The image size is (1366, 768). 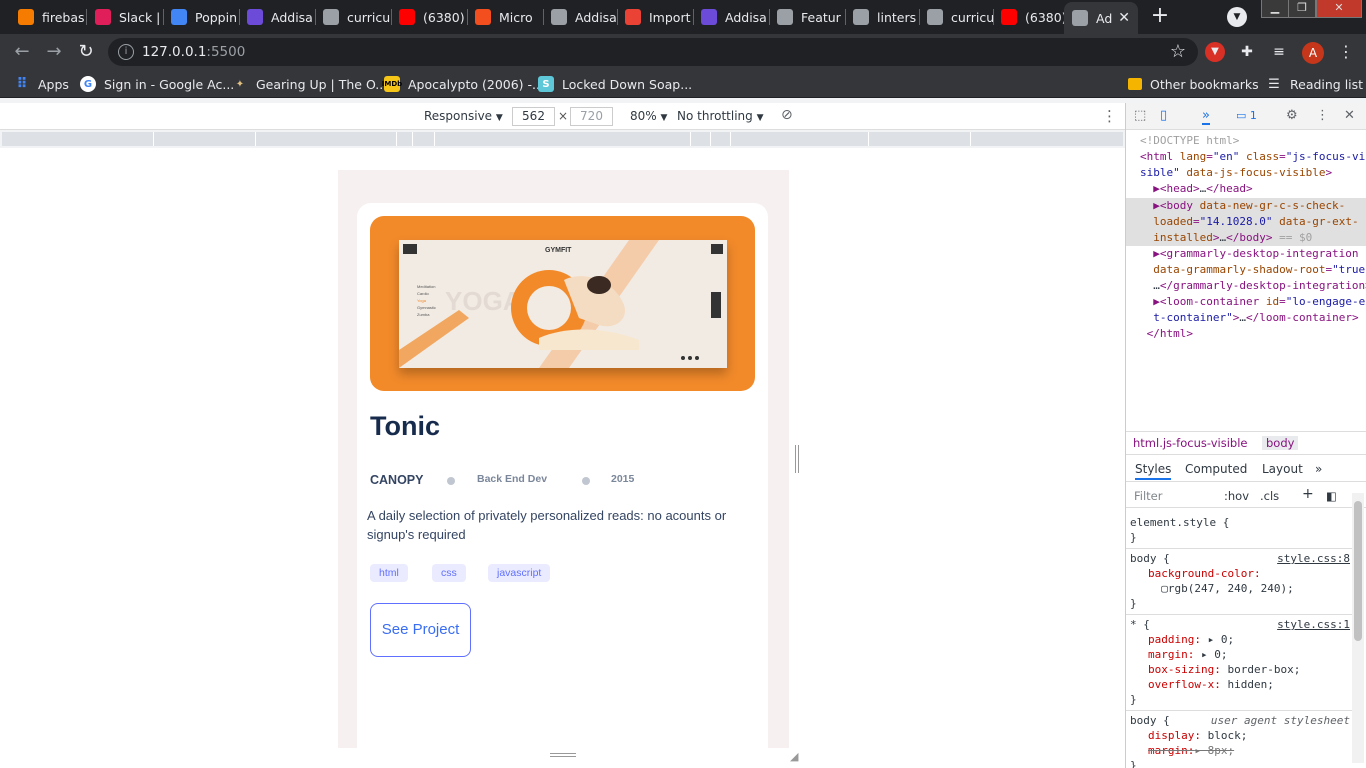 What do you see at coordinates (1241, 588) in the screenshot?
I see `css-property: ▢rgb(247, 240, 240);` at bounding box center [1241, 588].